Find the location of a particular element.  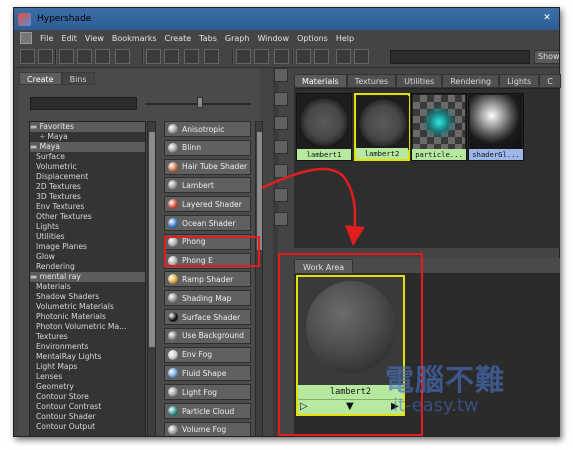

tab-create: Create is located at coordinates (40, 78).